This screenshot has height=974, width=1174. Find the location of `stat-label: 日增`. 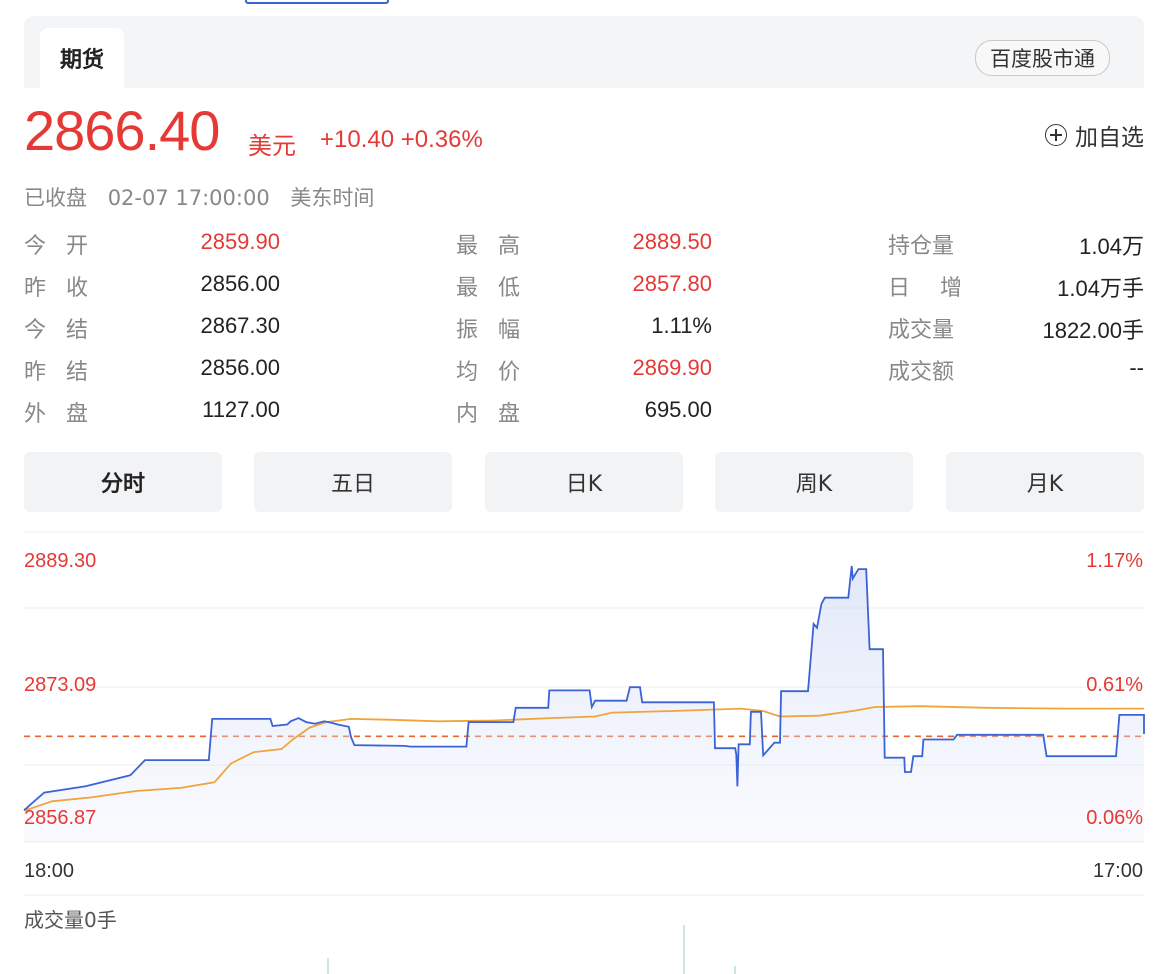

stat-label: 日增 is located at coordinates (940, 288).